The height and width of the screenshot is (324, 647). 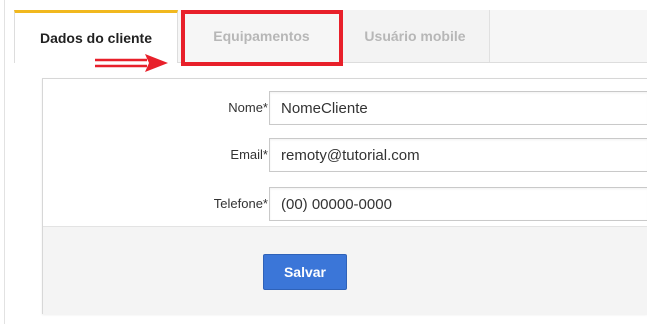 I want to click on tab-equipamentos: Equipamentos, so click(x=261, y=36).